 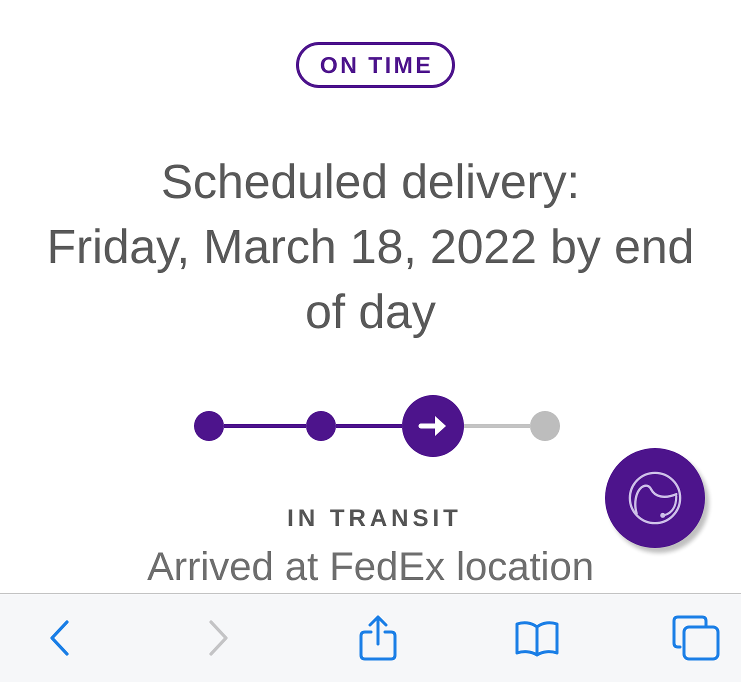 I want to click on tabs-button, so click(x=696, y=638).